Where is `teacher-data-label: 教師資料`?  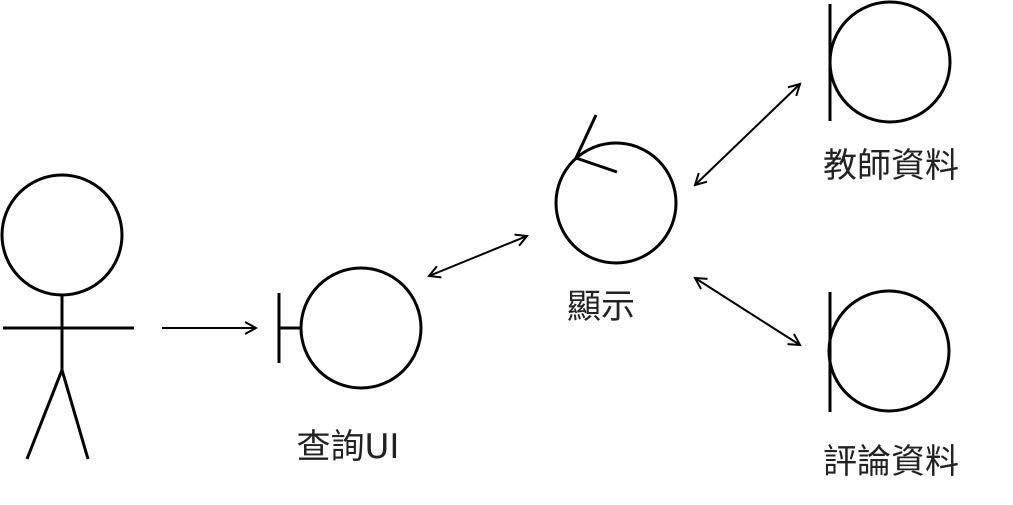
teacher-data-label: 教師資料 is located at coordinates (891, 166).